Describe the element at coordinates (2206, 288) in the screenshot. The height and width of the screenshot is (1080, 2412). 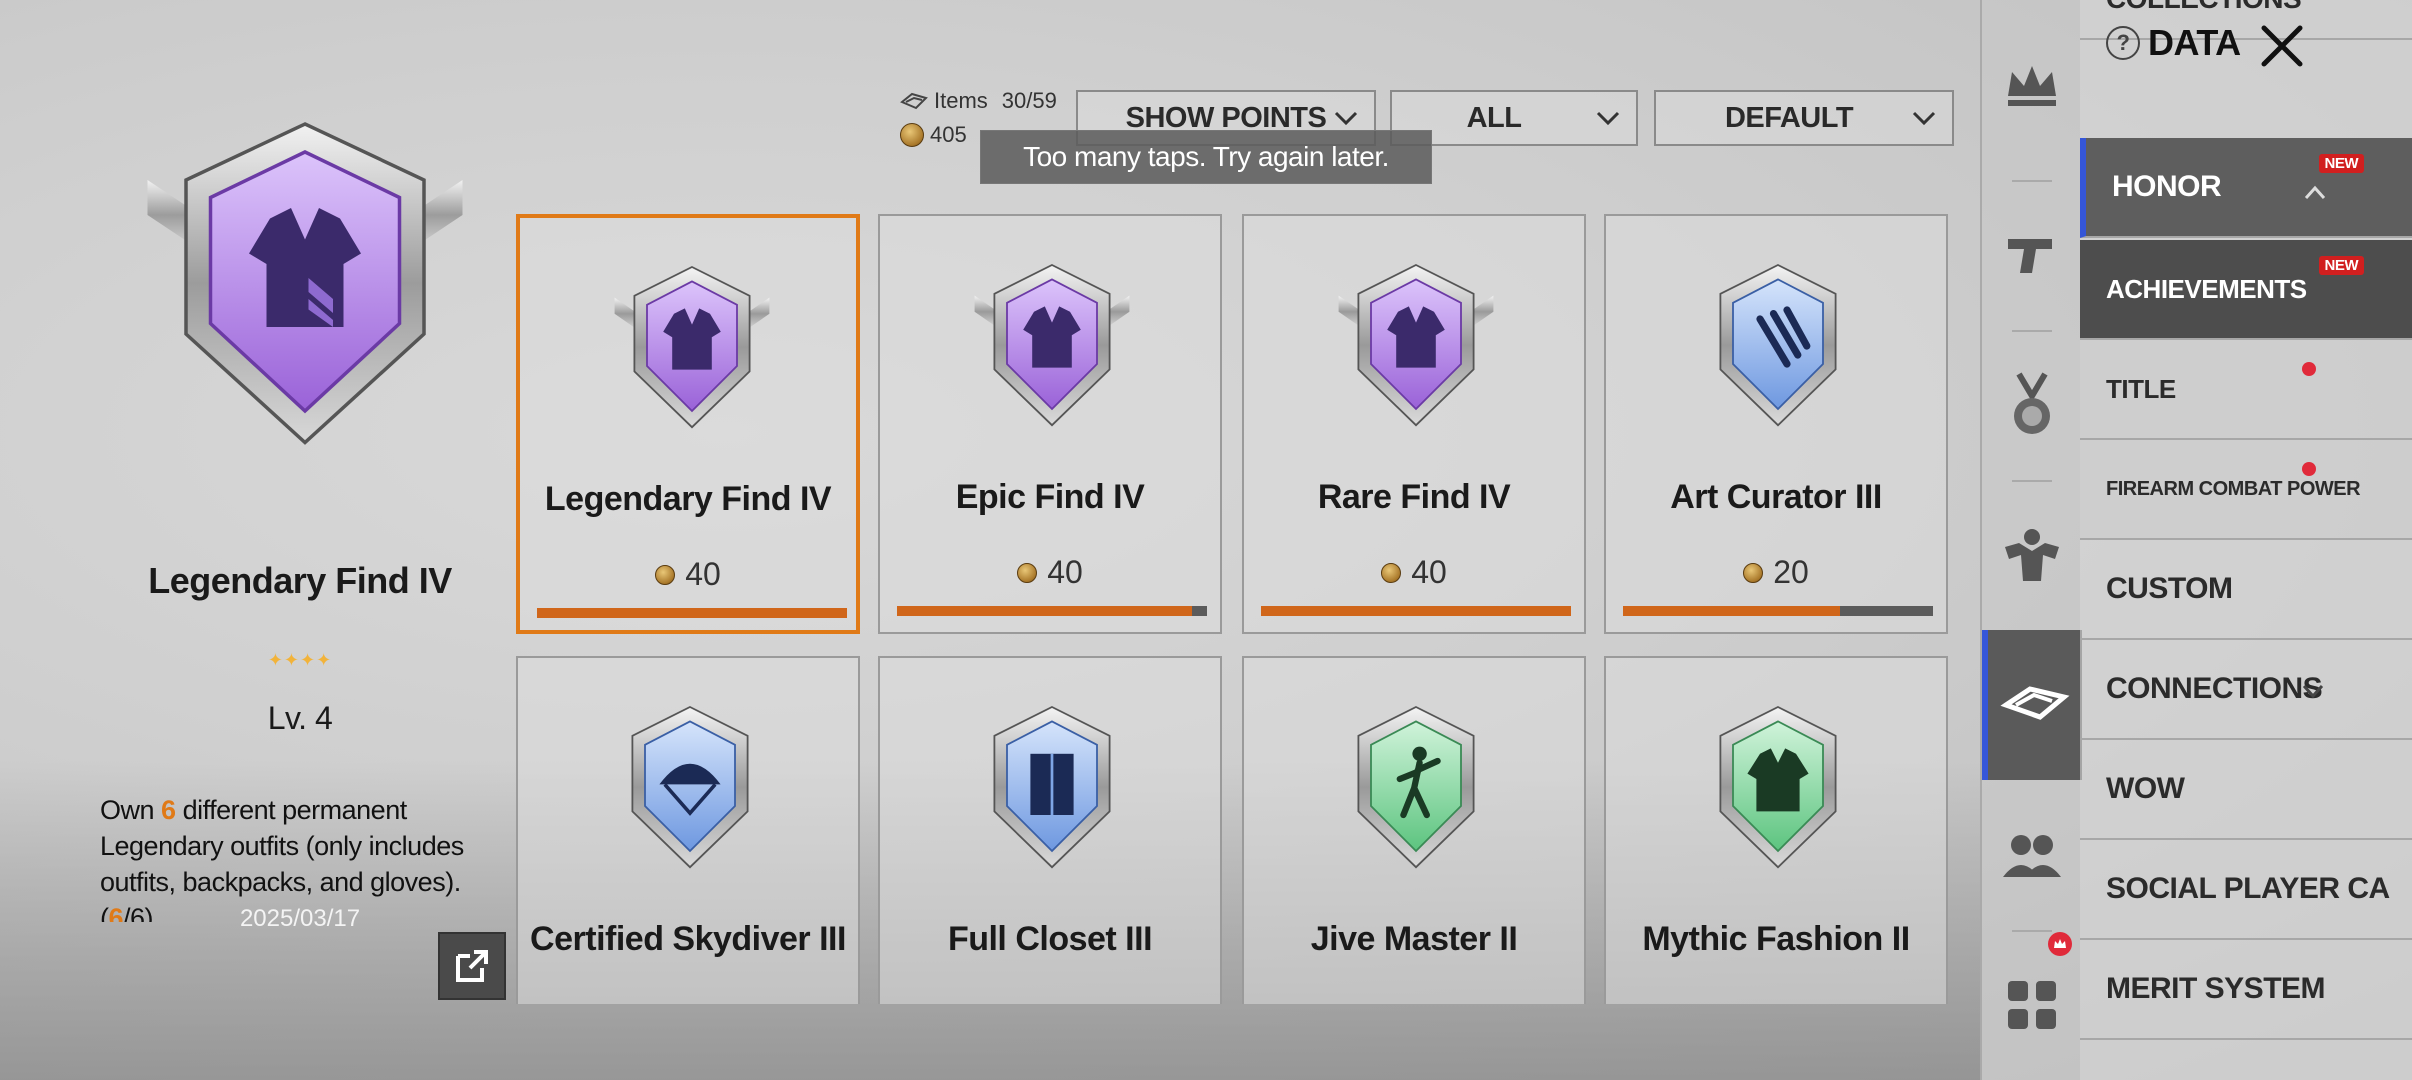
I see `menu-achievements-label: ACHIEVEMENTS` at that location.